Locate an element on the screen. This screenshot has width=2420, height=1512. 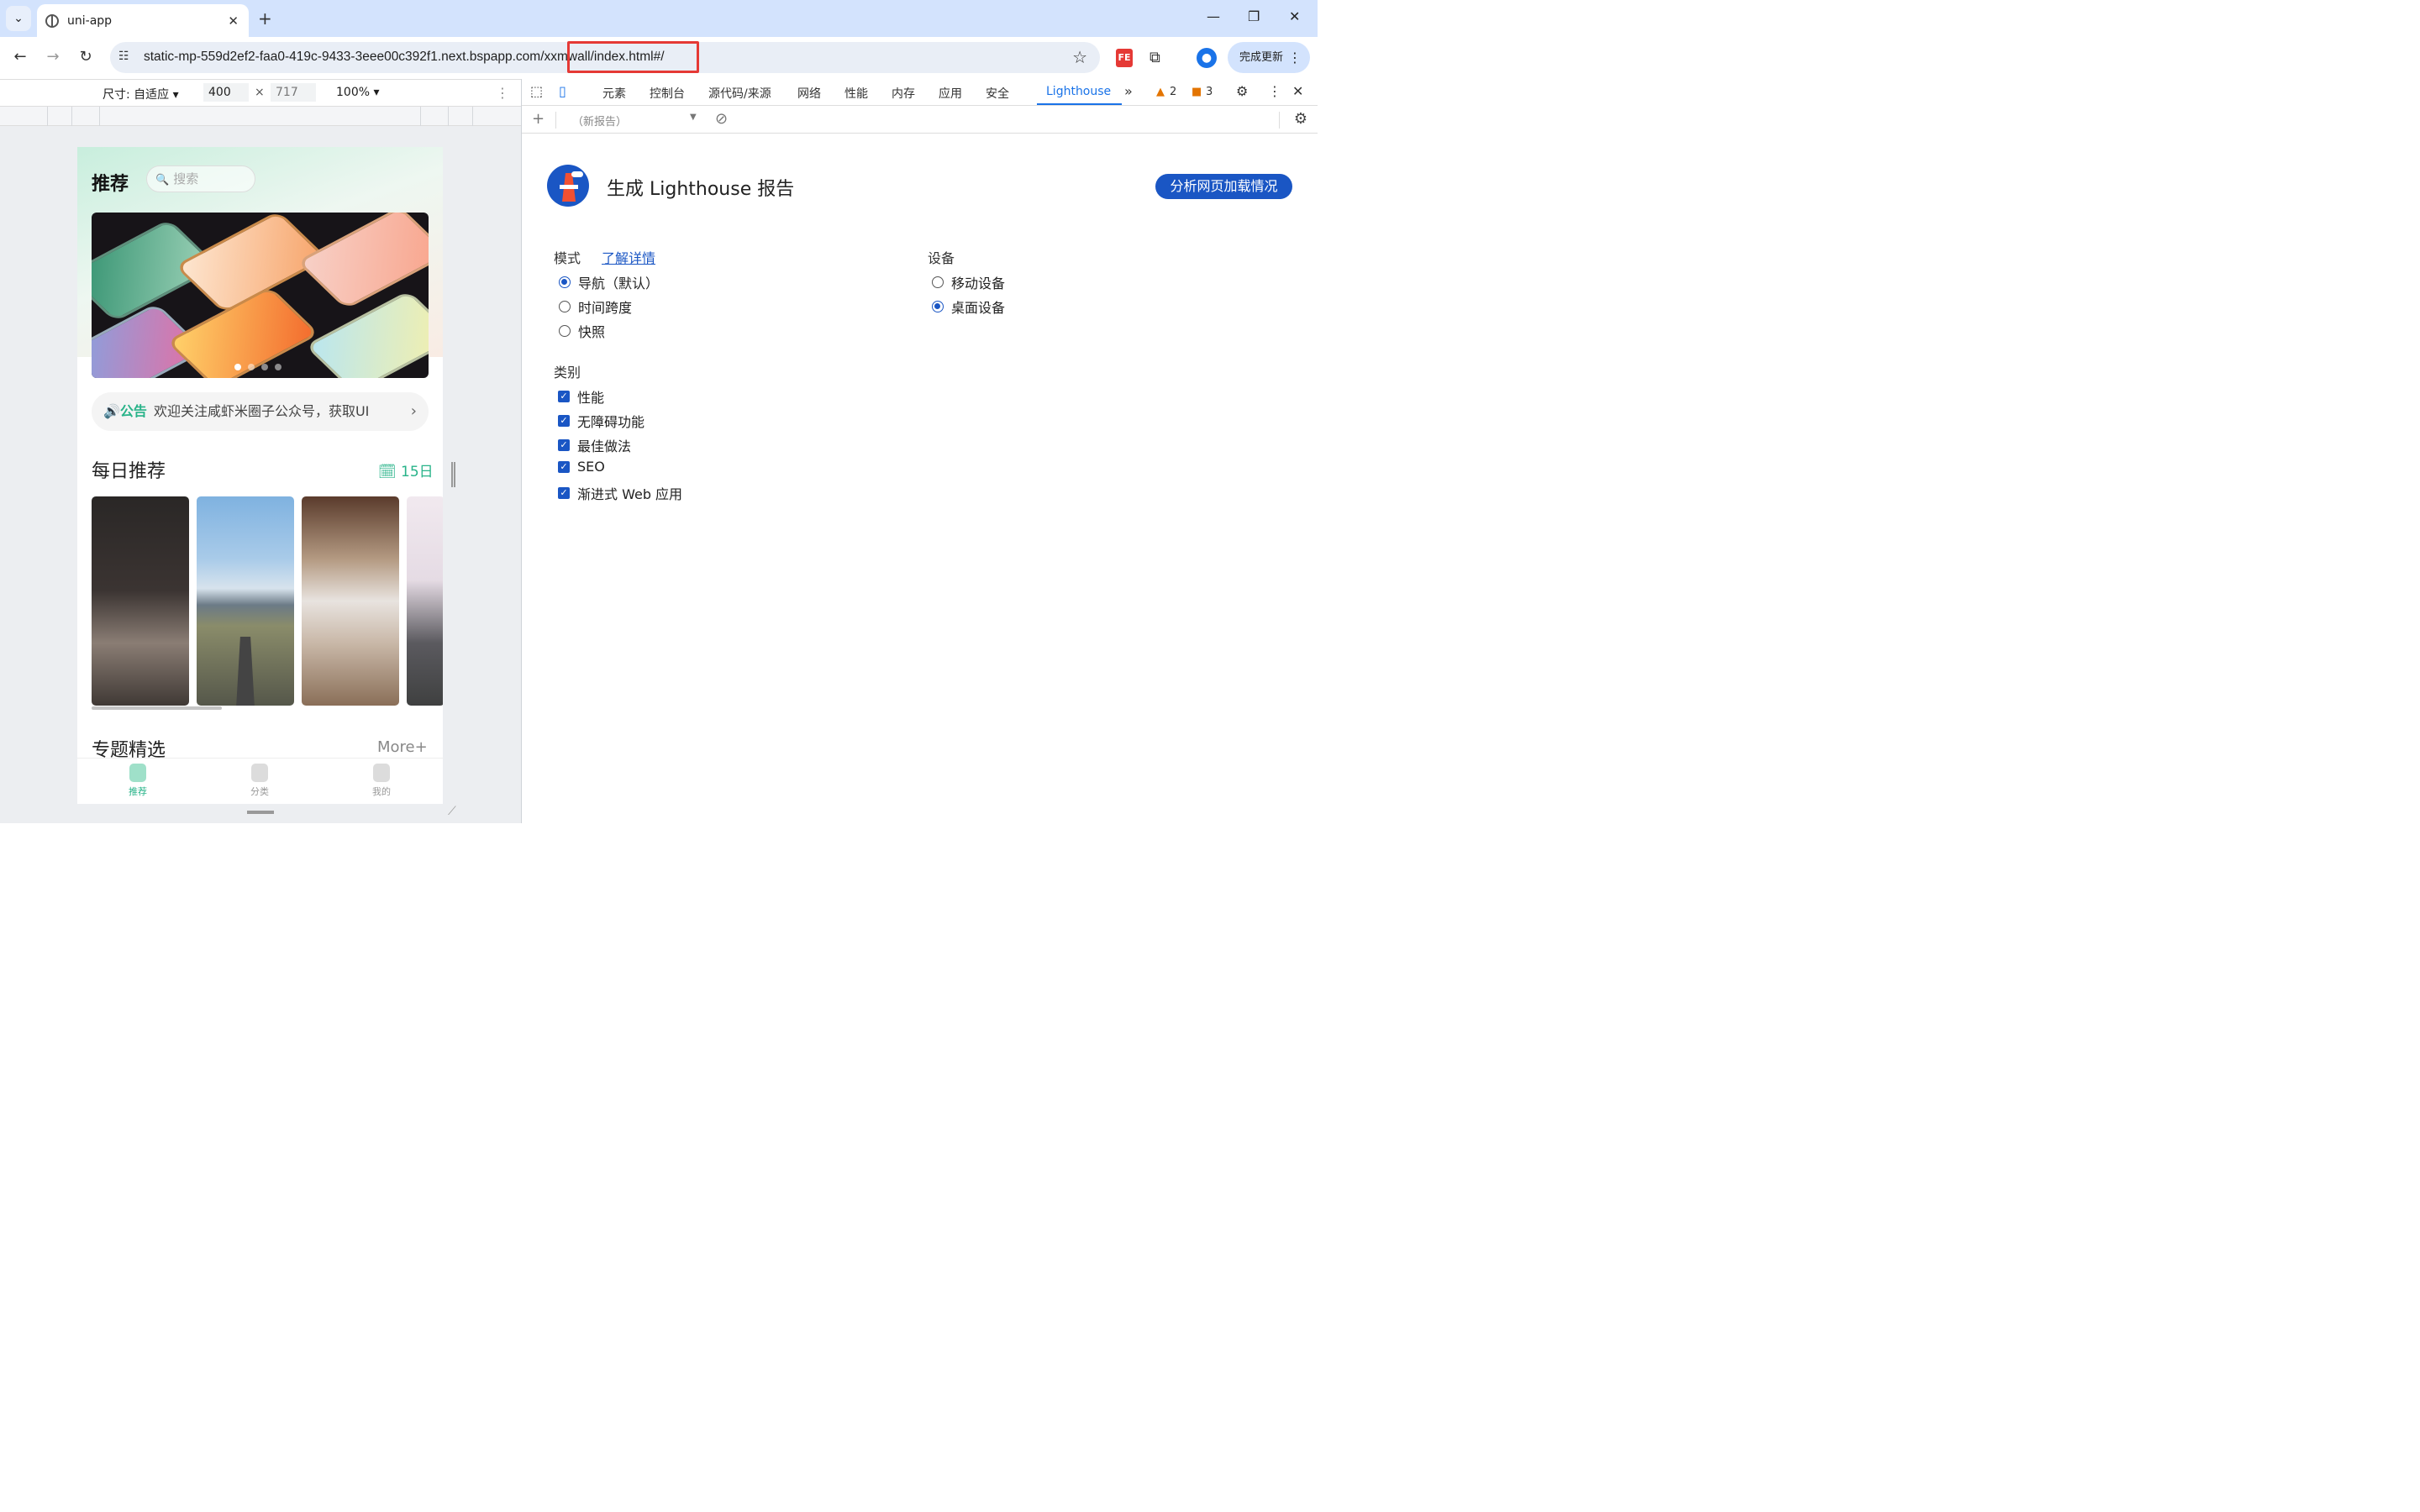
lighthouse-settings-icon: ⚙ is located at coordinates (1300, 119).